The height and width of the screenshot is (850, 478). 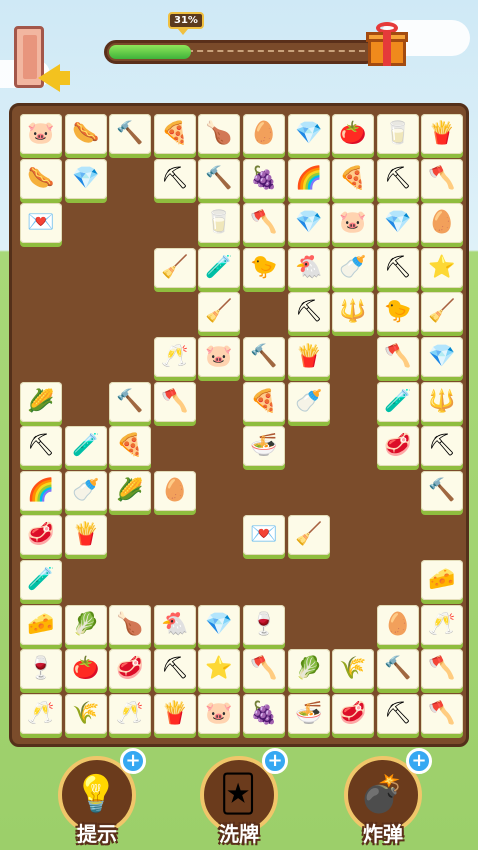 I want to click on bomb-button: 💣 + 炸弹, so click(x=386, y=797).